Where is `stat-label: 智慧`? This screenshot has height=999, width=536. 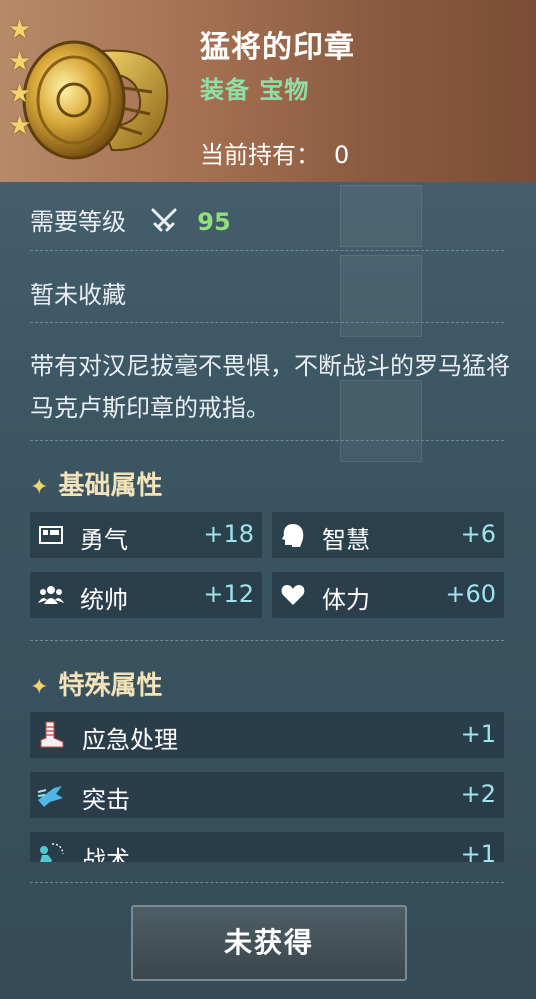 stat-label: 智慧 is located at coordinates (346, 540).